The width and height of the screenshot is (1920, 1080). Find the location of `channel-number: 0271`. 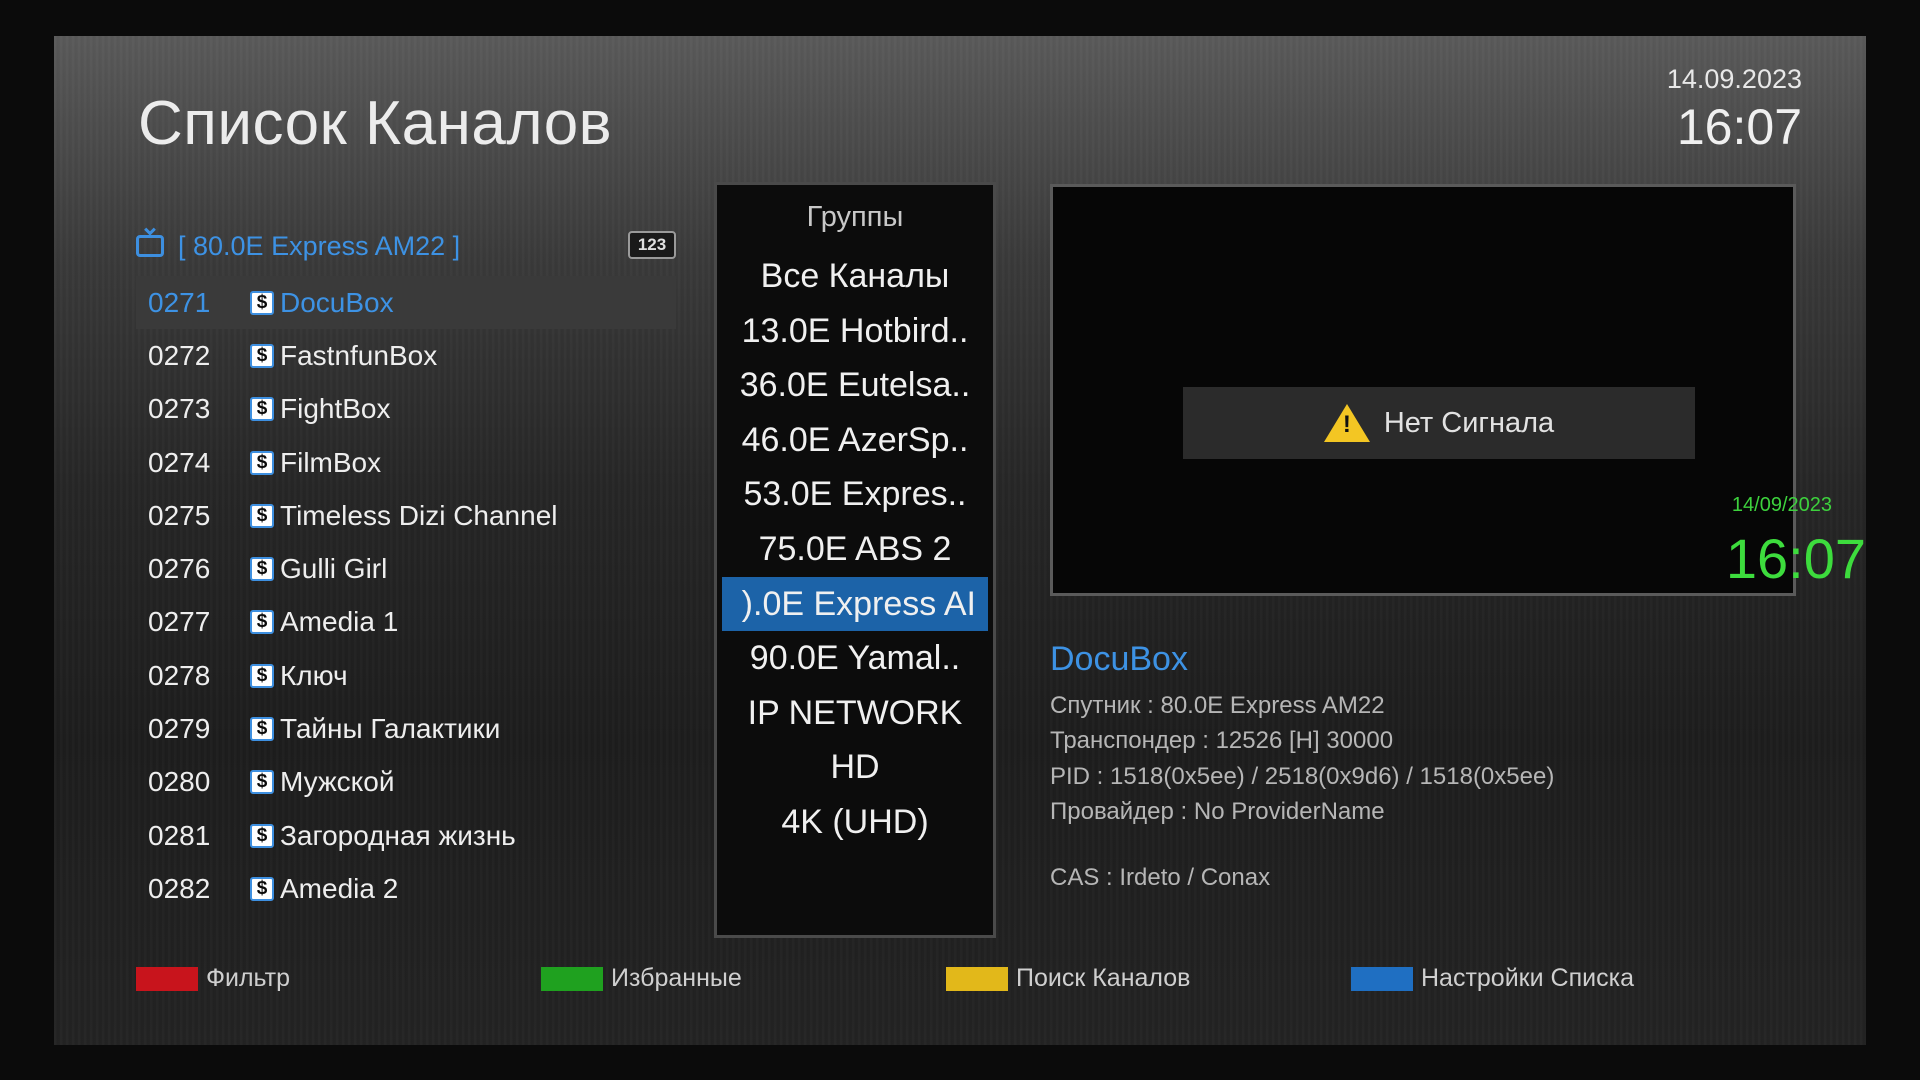

channel-number: 0271 is located at coordinates (179, 302).